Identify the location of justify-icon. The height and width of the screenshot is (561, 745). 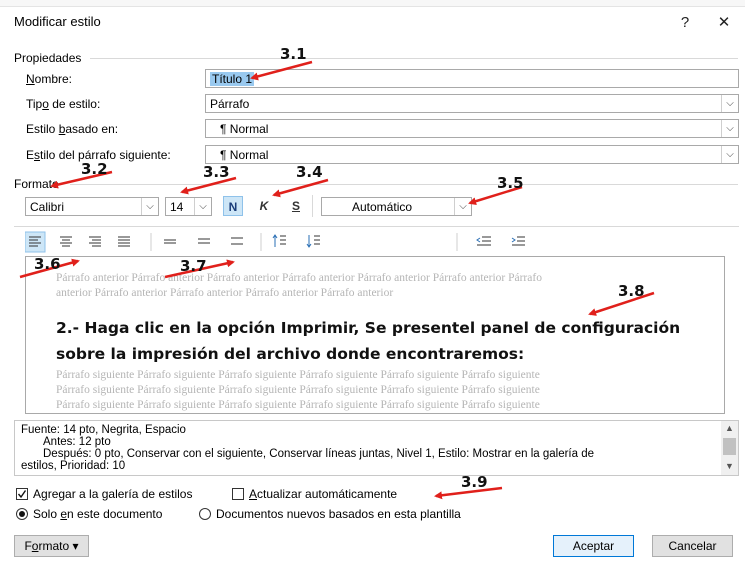
(124, 241).